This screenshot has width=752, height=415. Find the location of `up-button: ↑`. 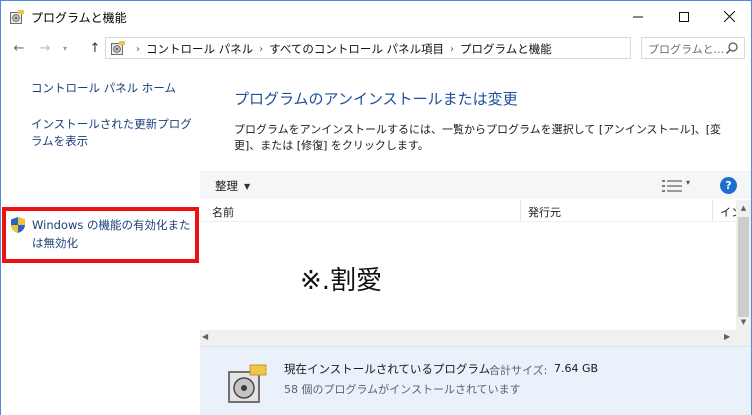

up-button: ↑ is located at coordinates (95, 48).